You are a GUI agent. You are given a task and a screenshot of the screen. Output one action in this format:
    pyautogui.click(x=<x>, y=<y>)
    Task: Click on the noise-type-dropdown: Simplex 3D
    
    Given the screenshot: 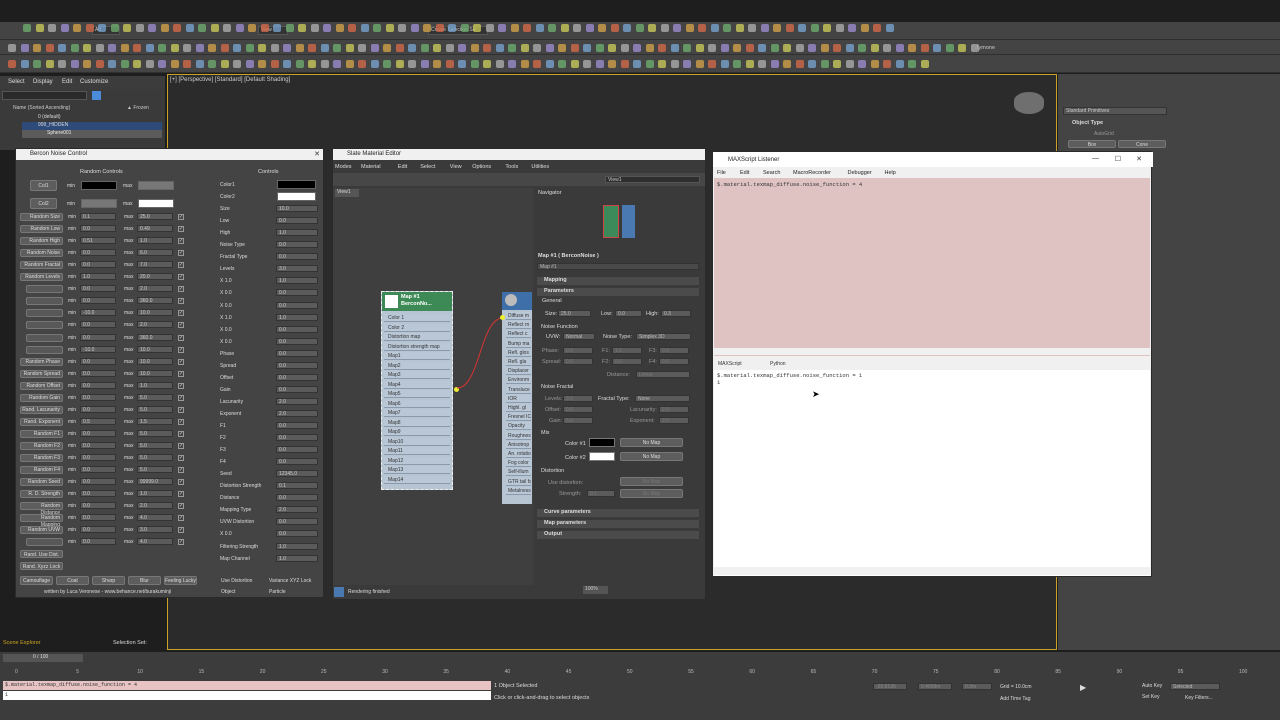 What is the action you would take?
    pyautogui.click(x=663, y=336)
    